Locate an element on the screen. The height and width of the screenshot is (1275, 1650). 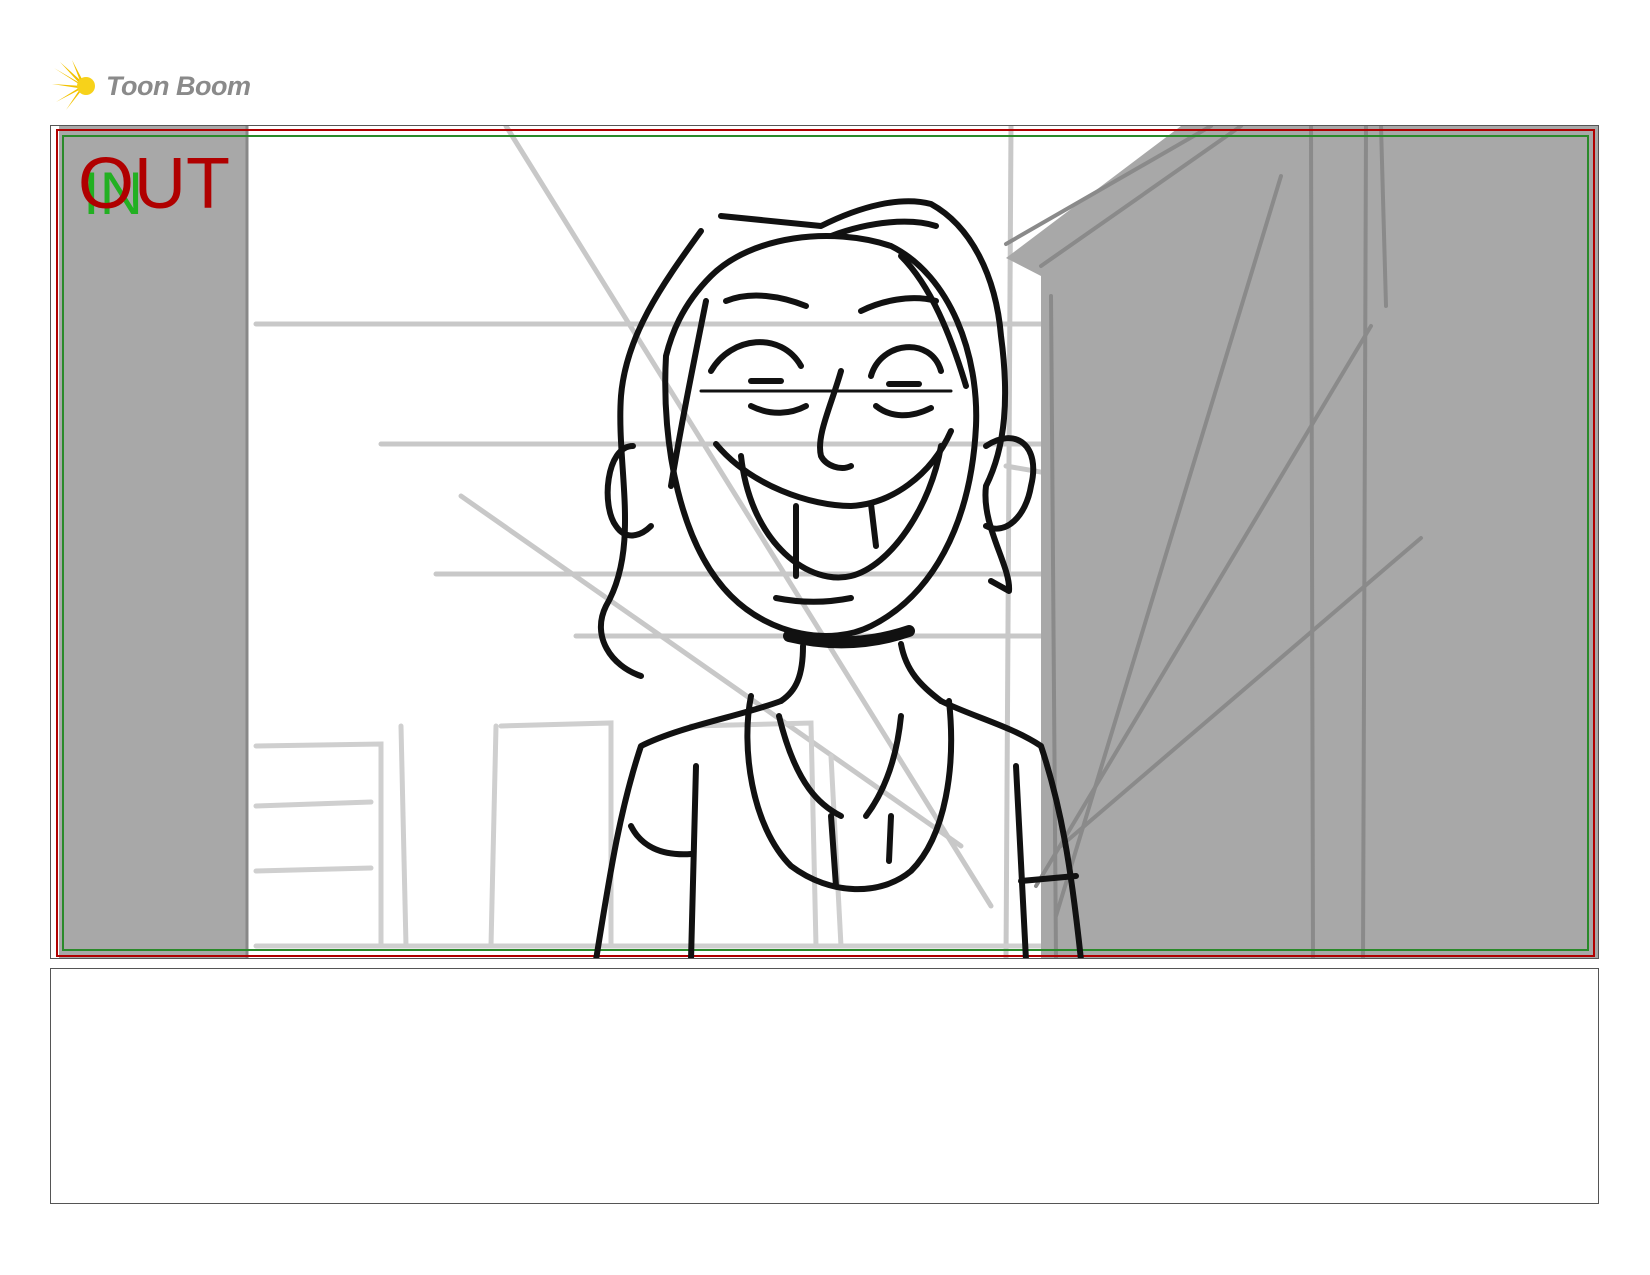
out-label: OUT is located at coordinates (154, 184).